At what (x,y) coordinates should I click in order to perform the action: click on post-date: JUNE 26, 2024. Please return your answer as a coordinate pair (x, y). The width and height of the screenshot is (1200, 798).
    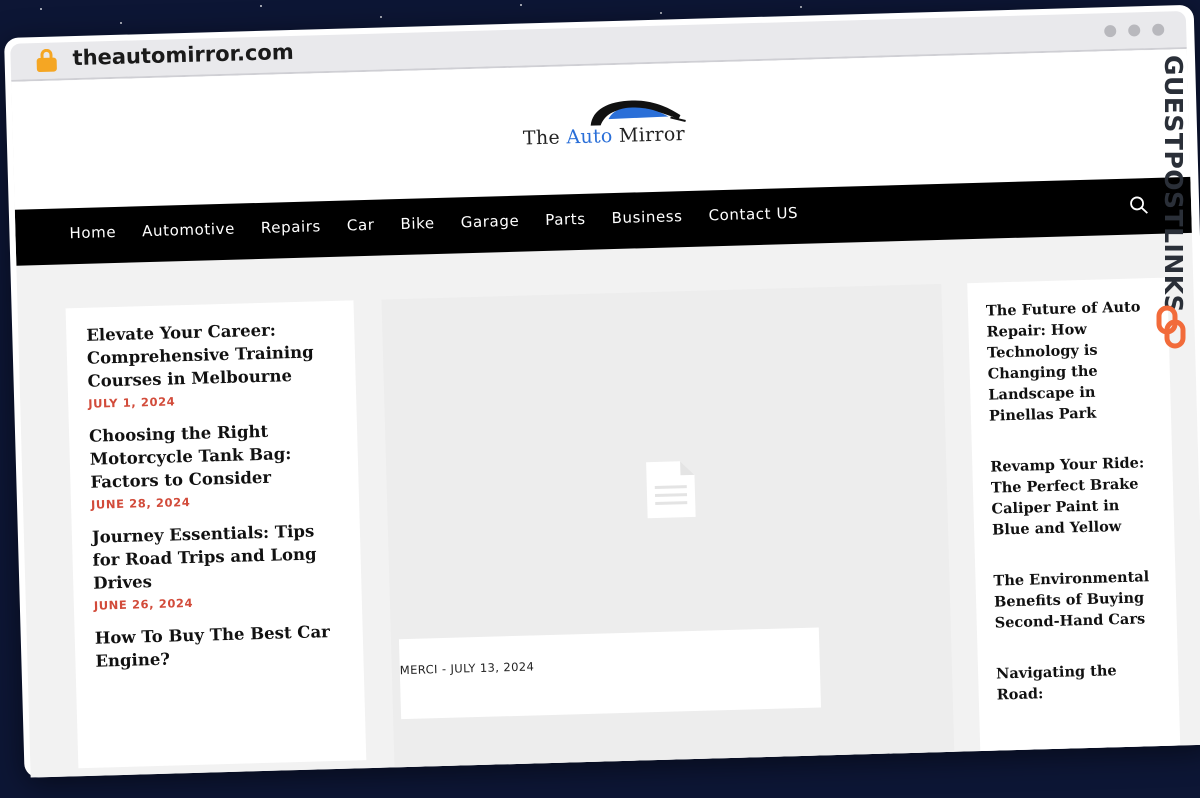
    Looking at the image, I should click on (143, 604).